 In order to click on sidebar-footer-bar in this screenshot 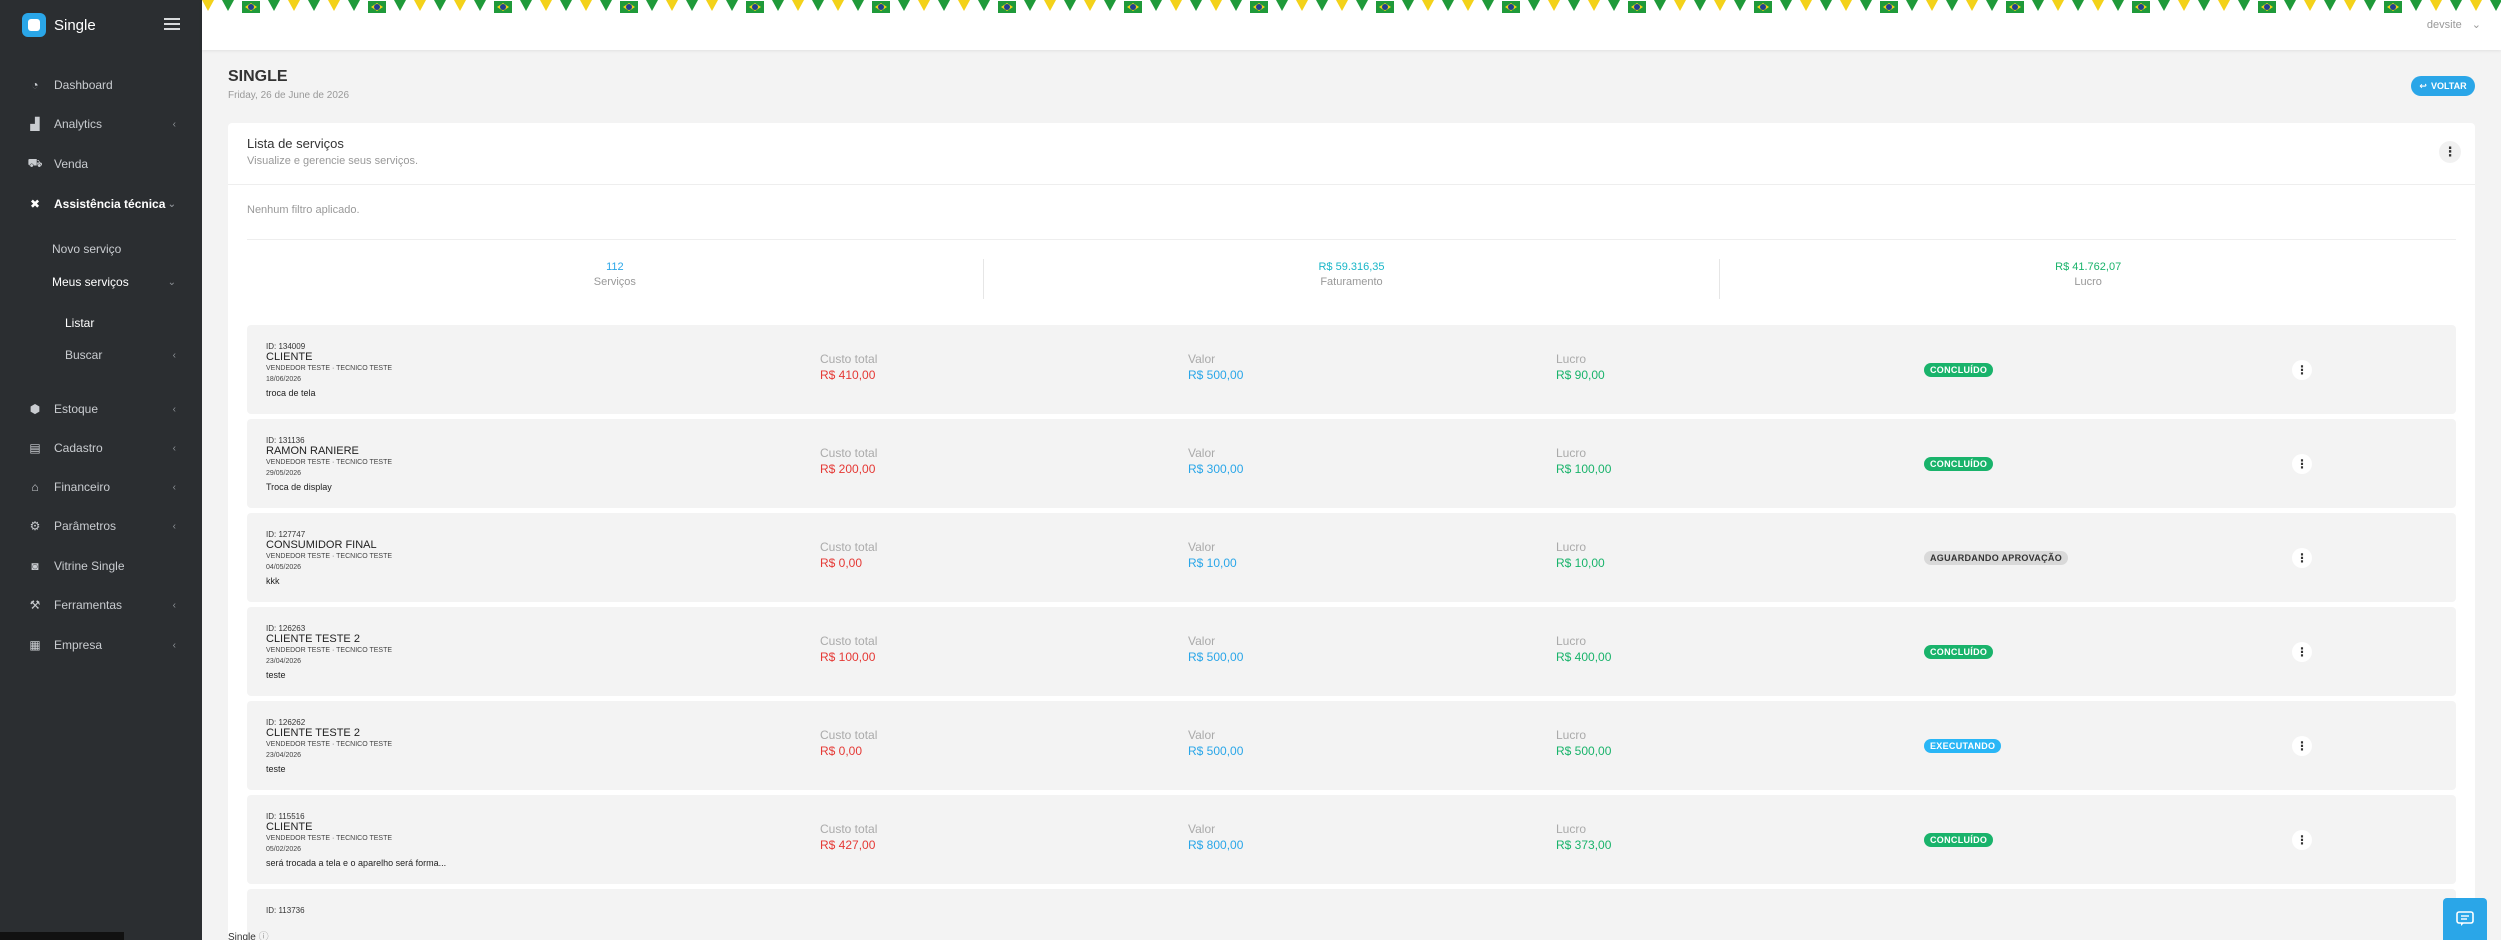, I will do `click(62, 936)`.